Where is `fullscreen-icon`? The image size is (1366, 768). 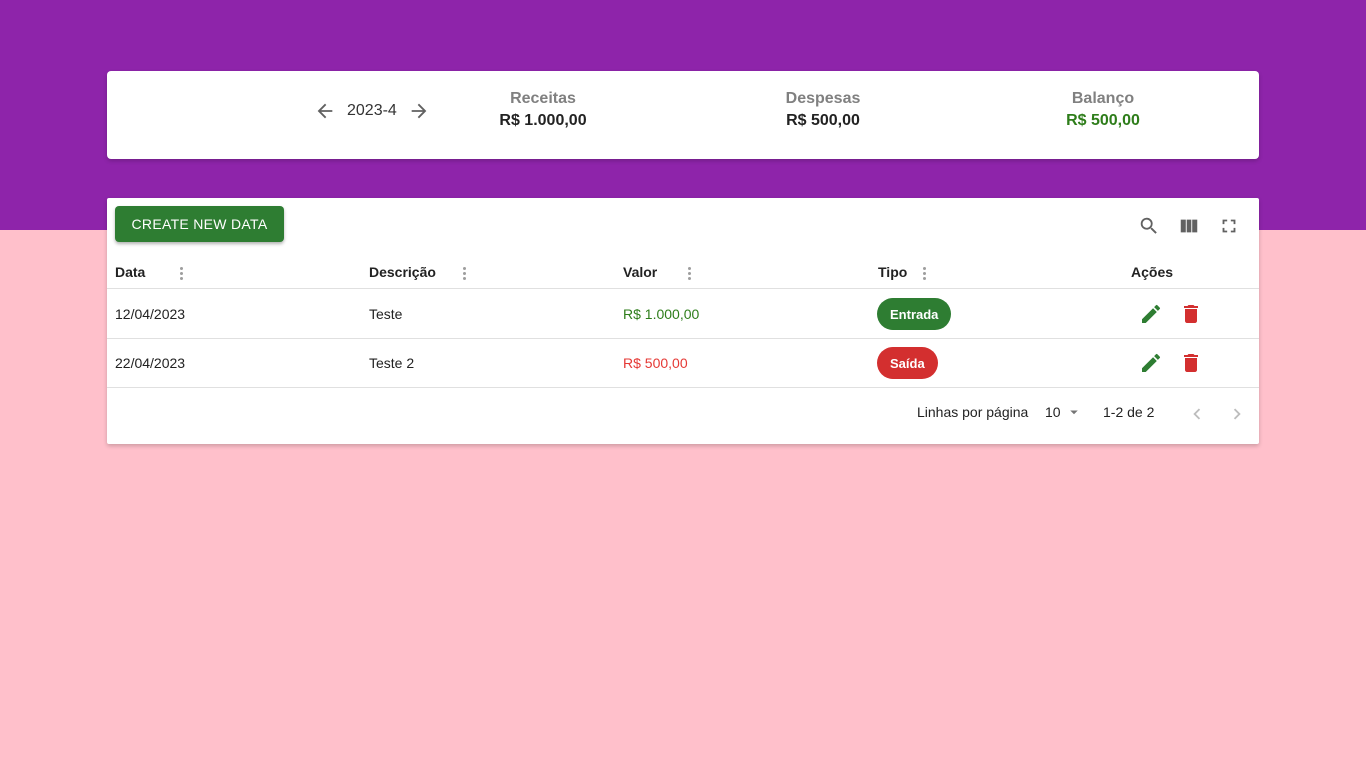 fullscreen-icon is located at coordinates (1229, 226).